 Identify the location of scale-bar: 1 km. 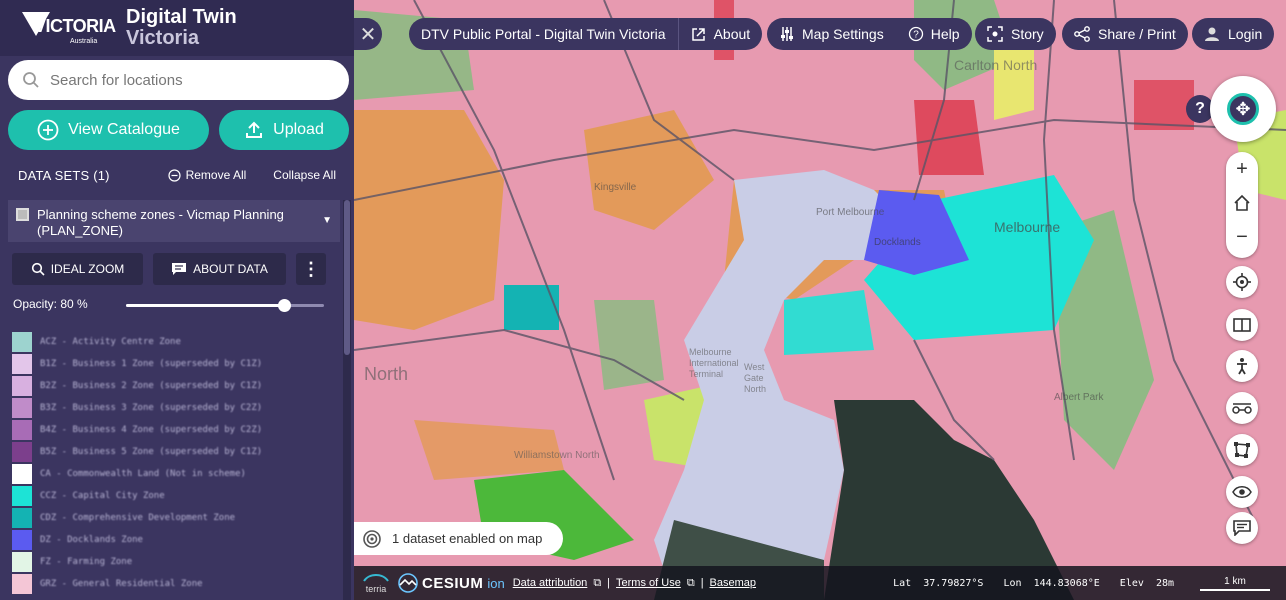
(1235, 583).